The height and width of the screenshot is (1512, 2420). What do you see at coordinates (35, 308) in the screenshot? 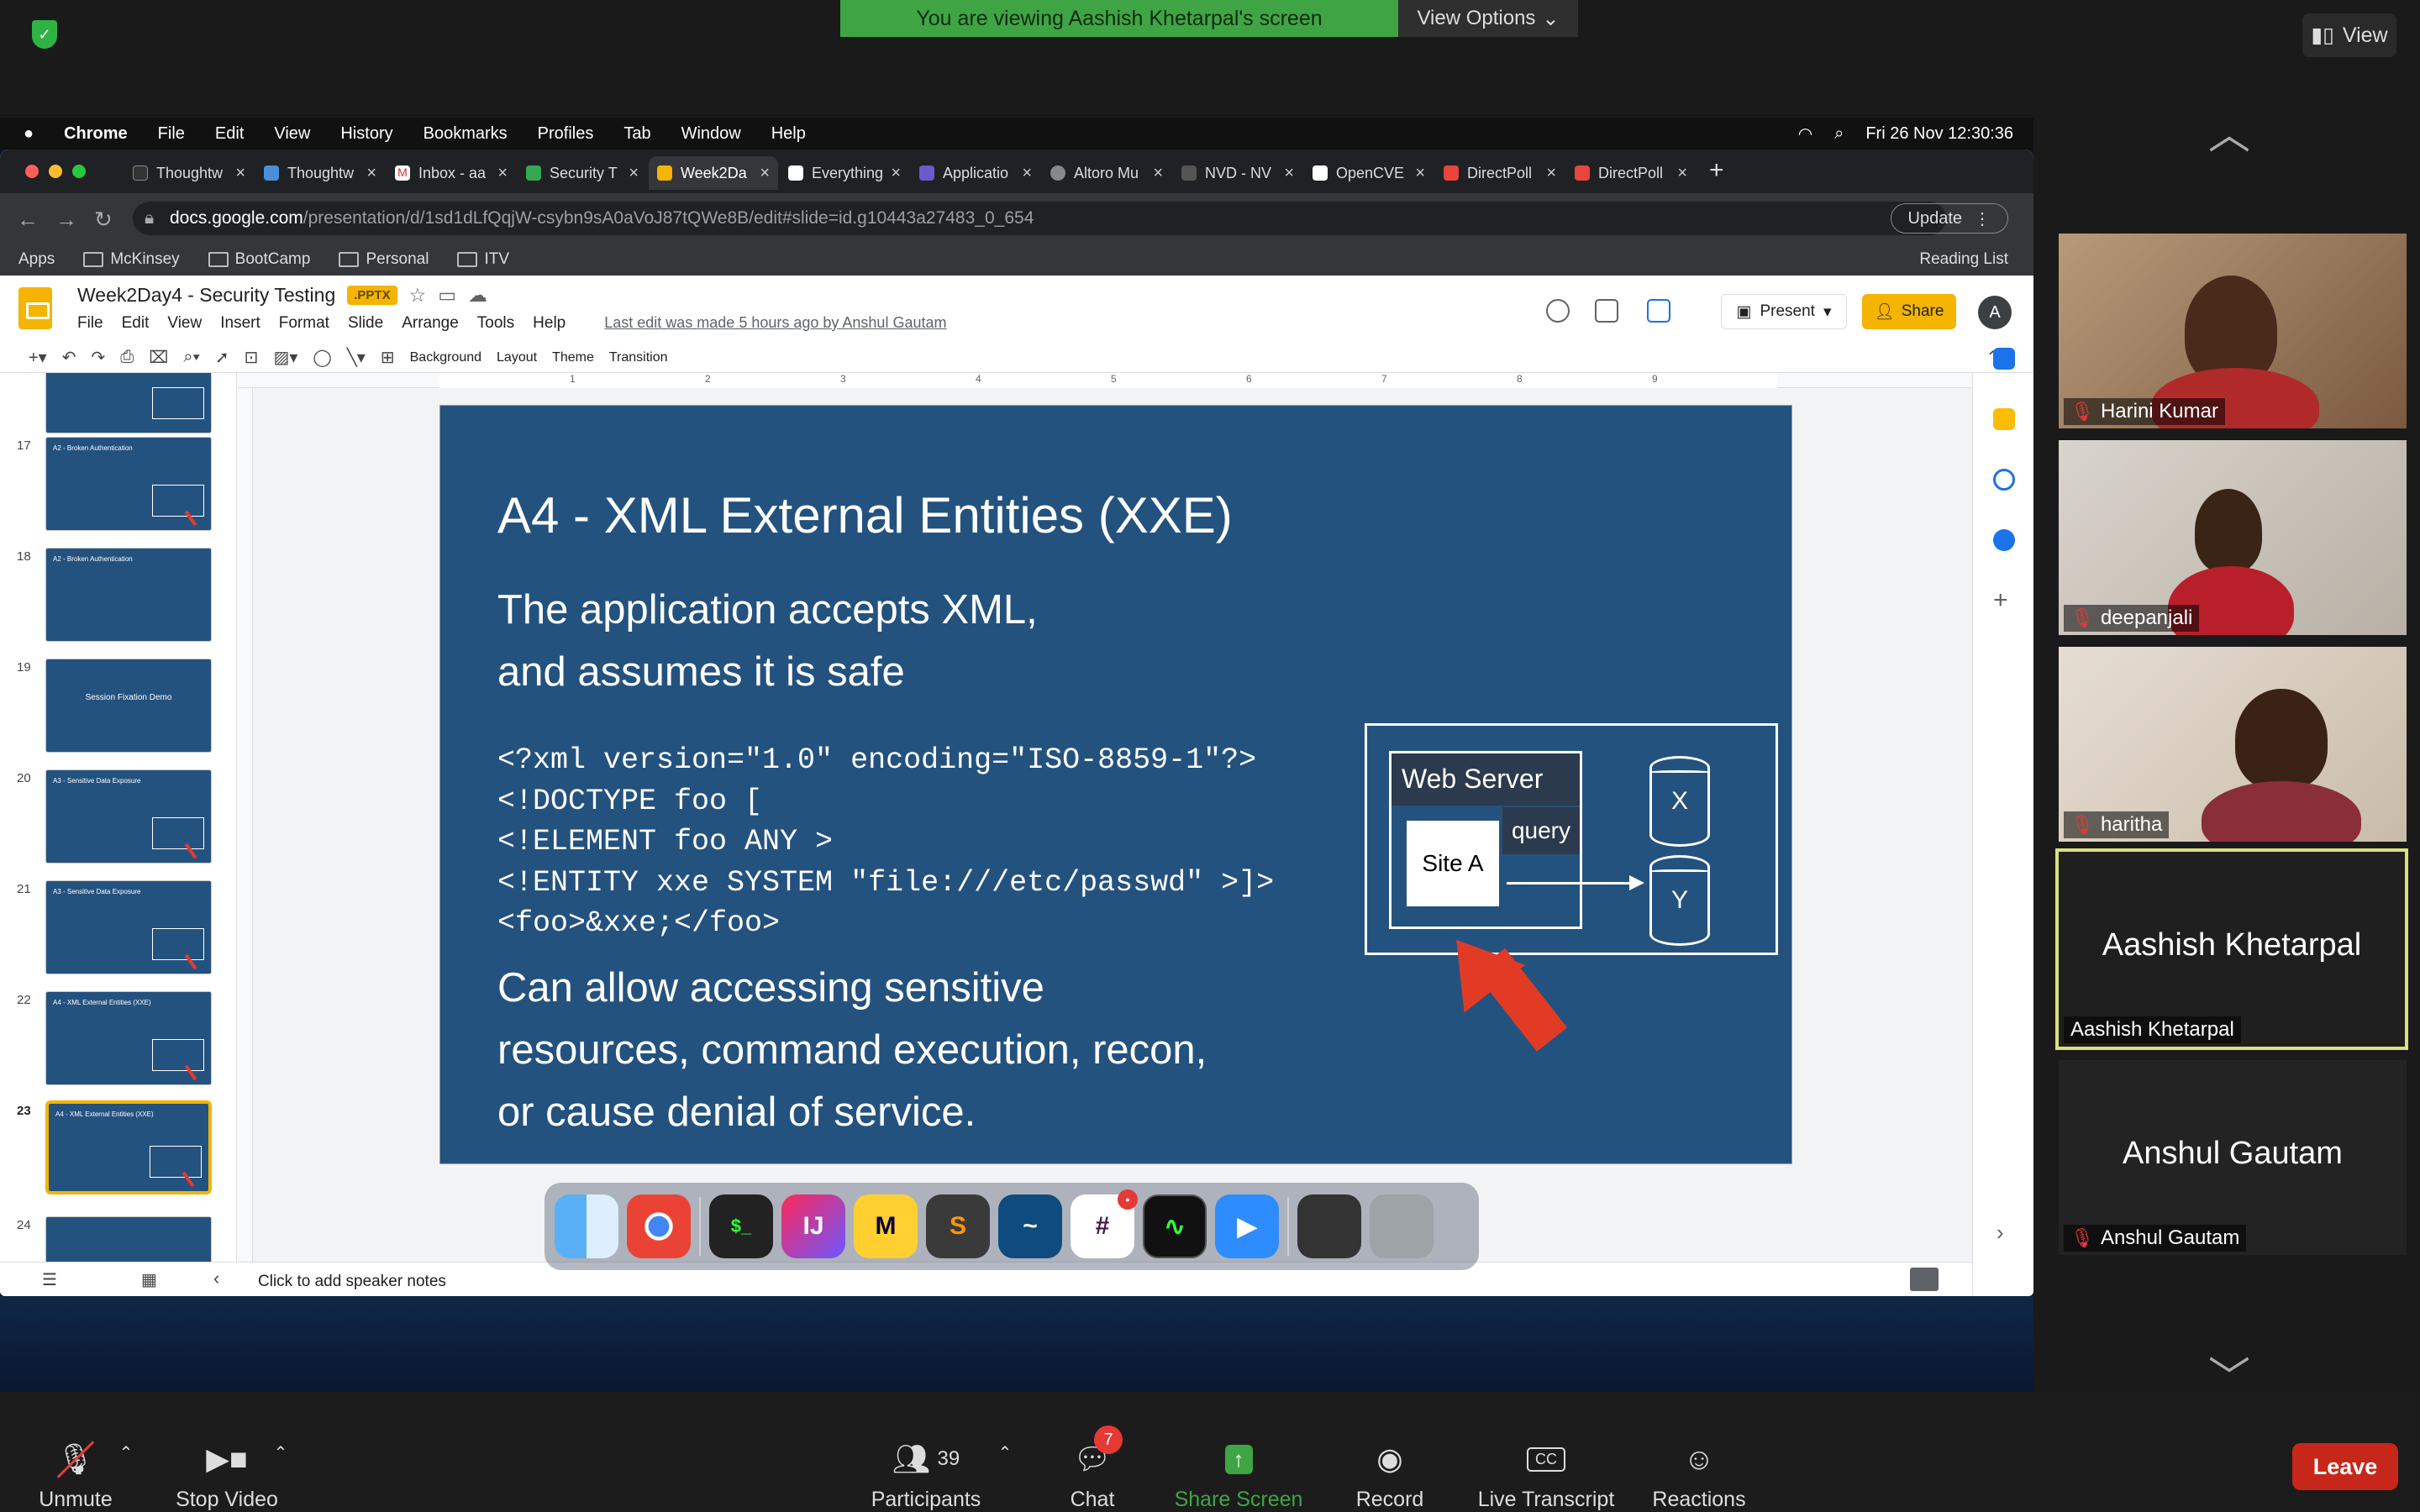
I see `slides-logo-icon` at bounding box center [35, 308].